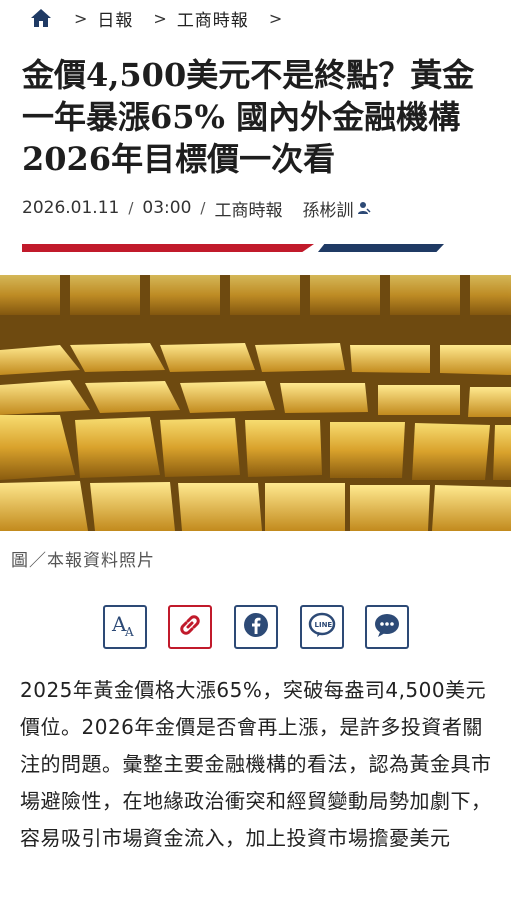 This screenshot has width=511, height=900. I want to click on article-meta: 2026.01.11 / 03:00 / 工商時報 孫彬訓, so click(196, 208).